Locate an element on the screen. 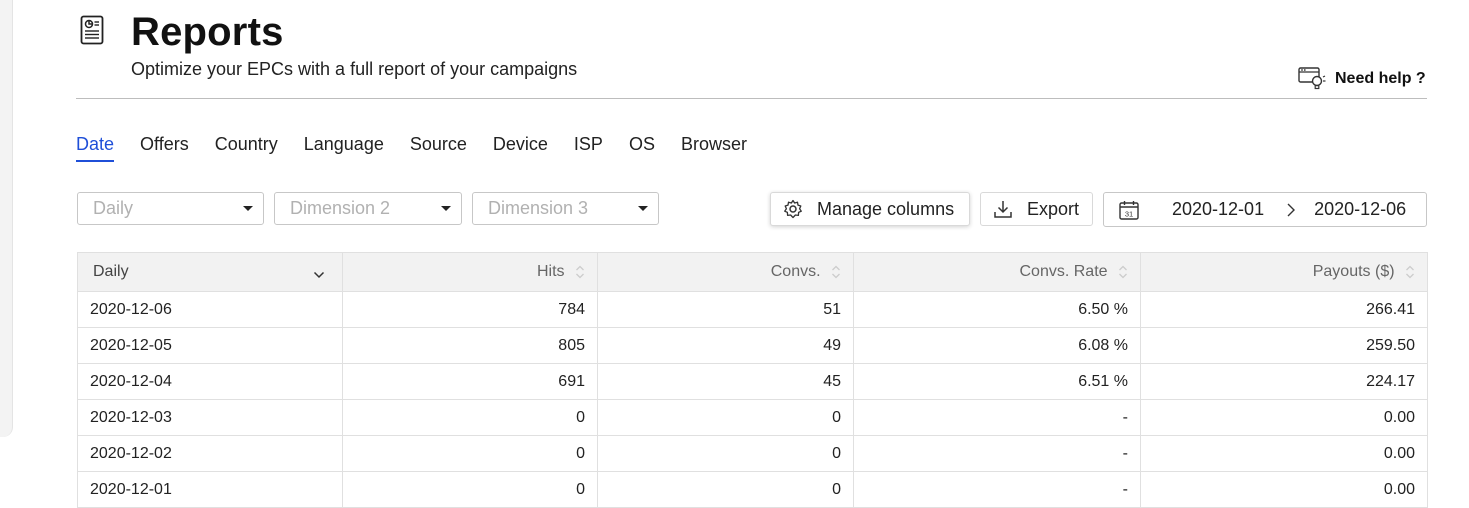 This screenshot has height=508, width=1469. dimension-3-select: Dimension 3 is located at coordinates (565, 208).